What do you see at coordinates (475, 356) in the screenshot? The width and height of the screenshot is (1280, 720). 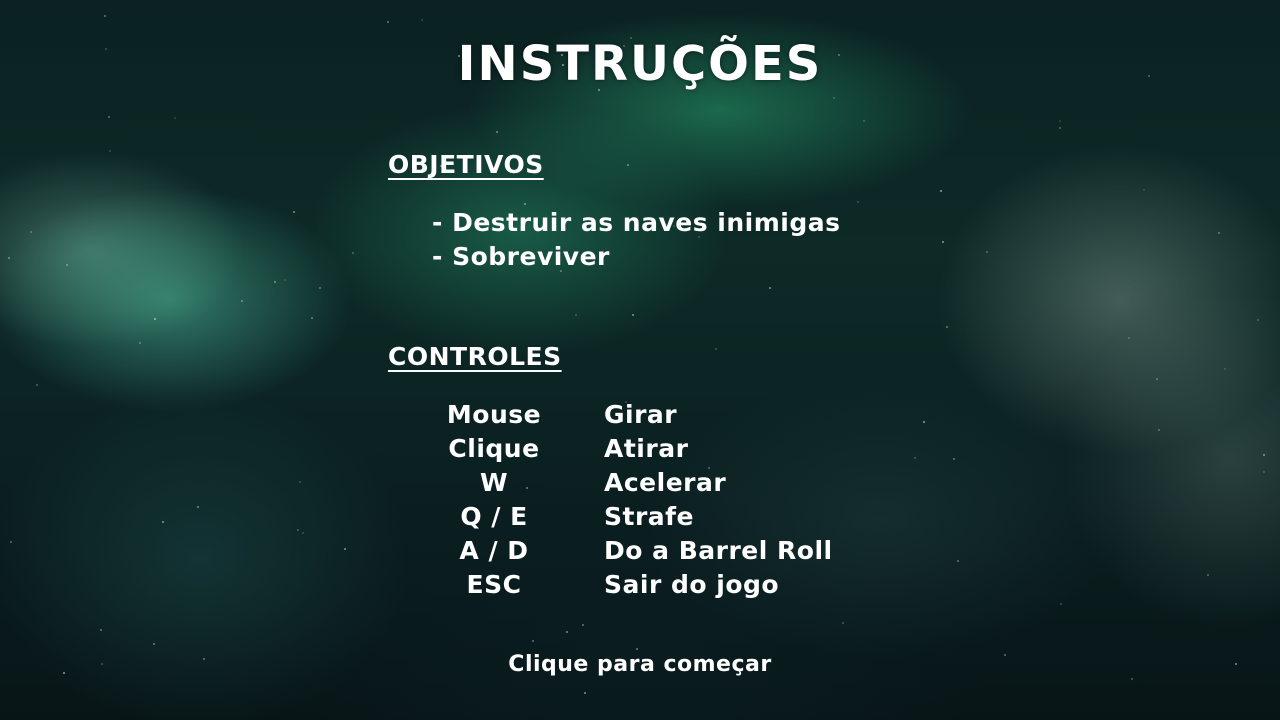 I see `controls-heading: CONTROLES` at bounding box center [475, 356].